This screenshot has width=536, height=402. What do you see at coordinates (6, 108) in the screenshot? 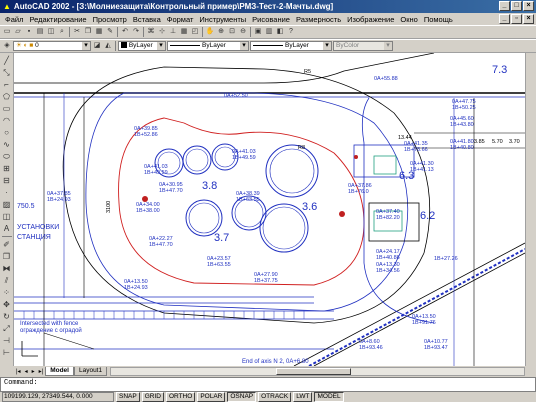
I see `rectangle-icon: ▭` at bounding box center [6, 108].